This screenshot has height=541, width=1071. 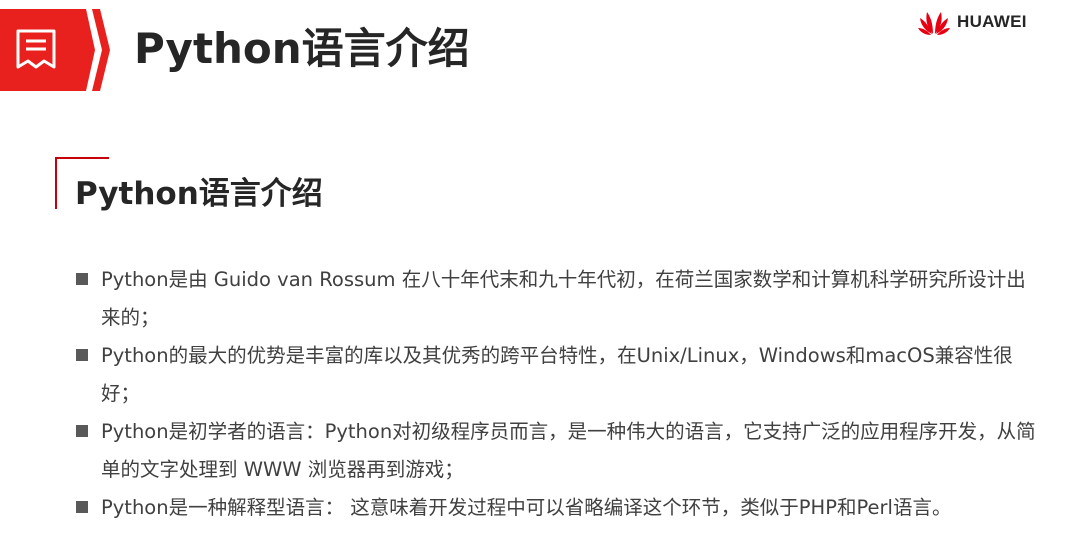 What do you see at coordinates (992, 21) in the screenshot?
I see `brand-name: HUAWEI` at bounding box center [992, 21].